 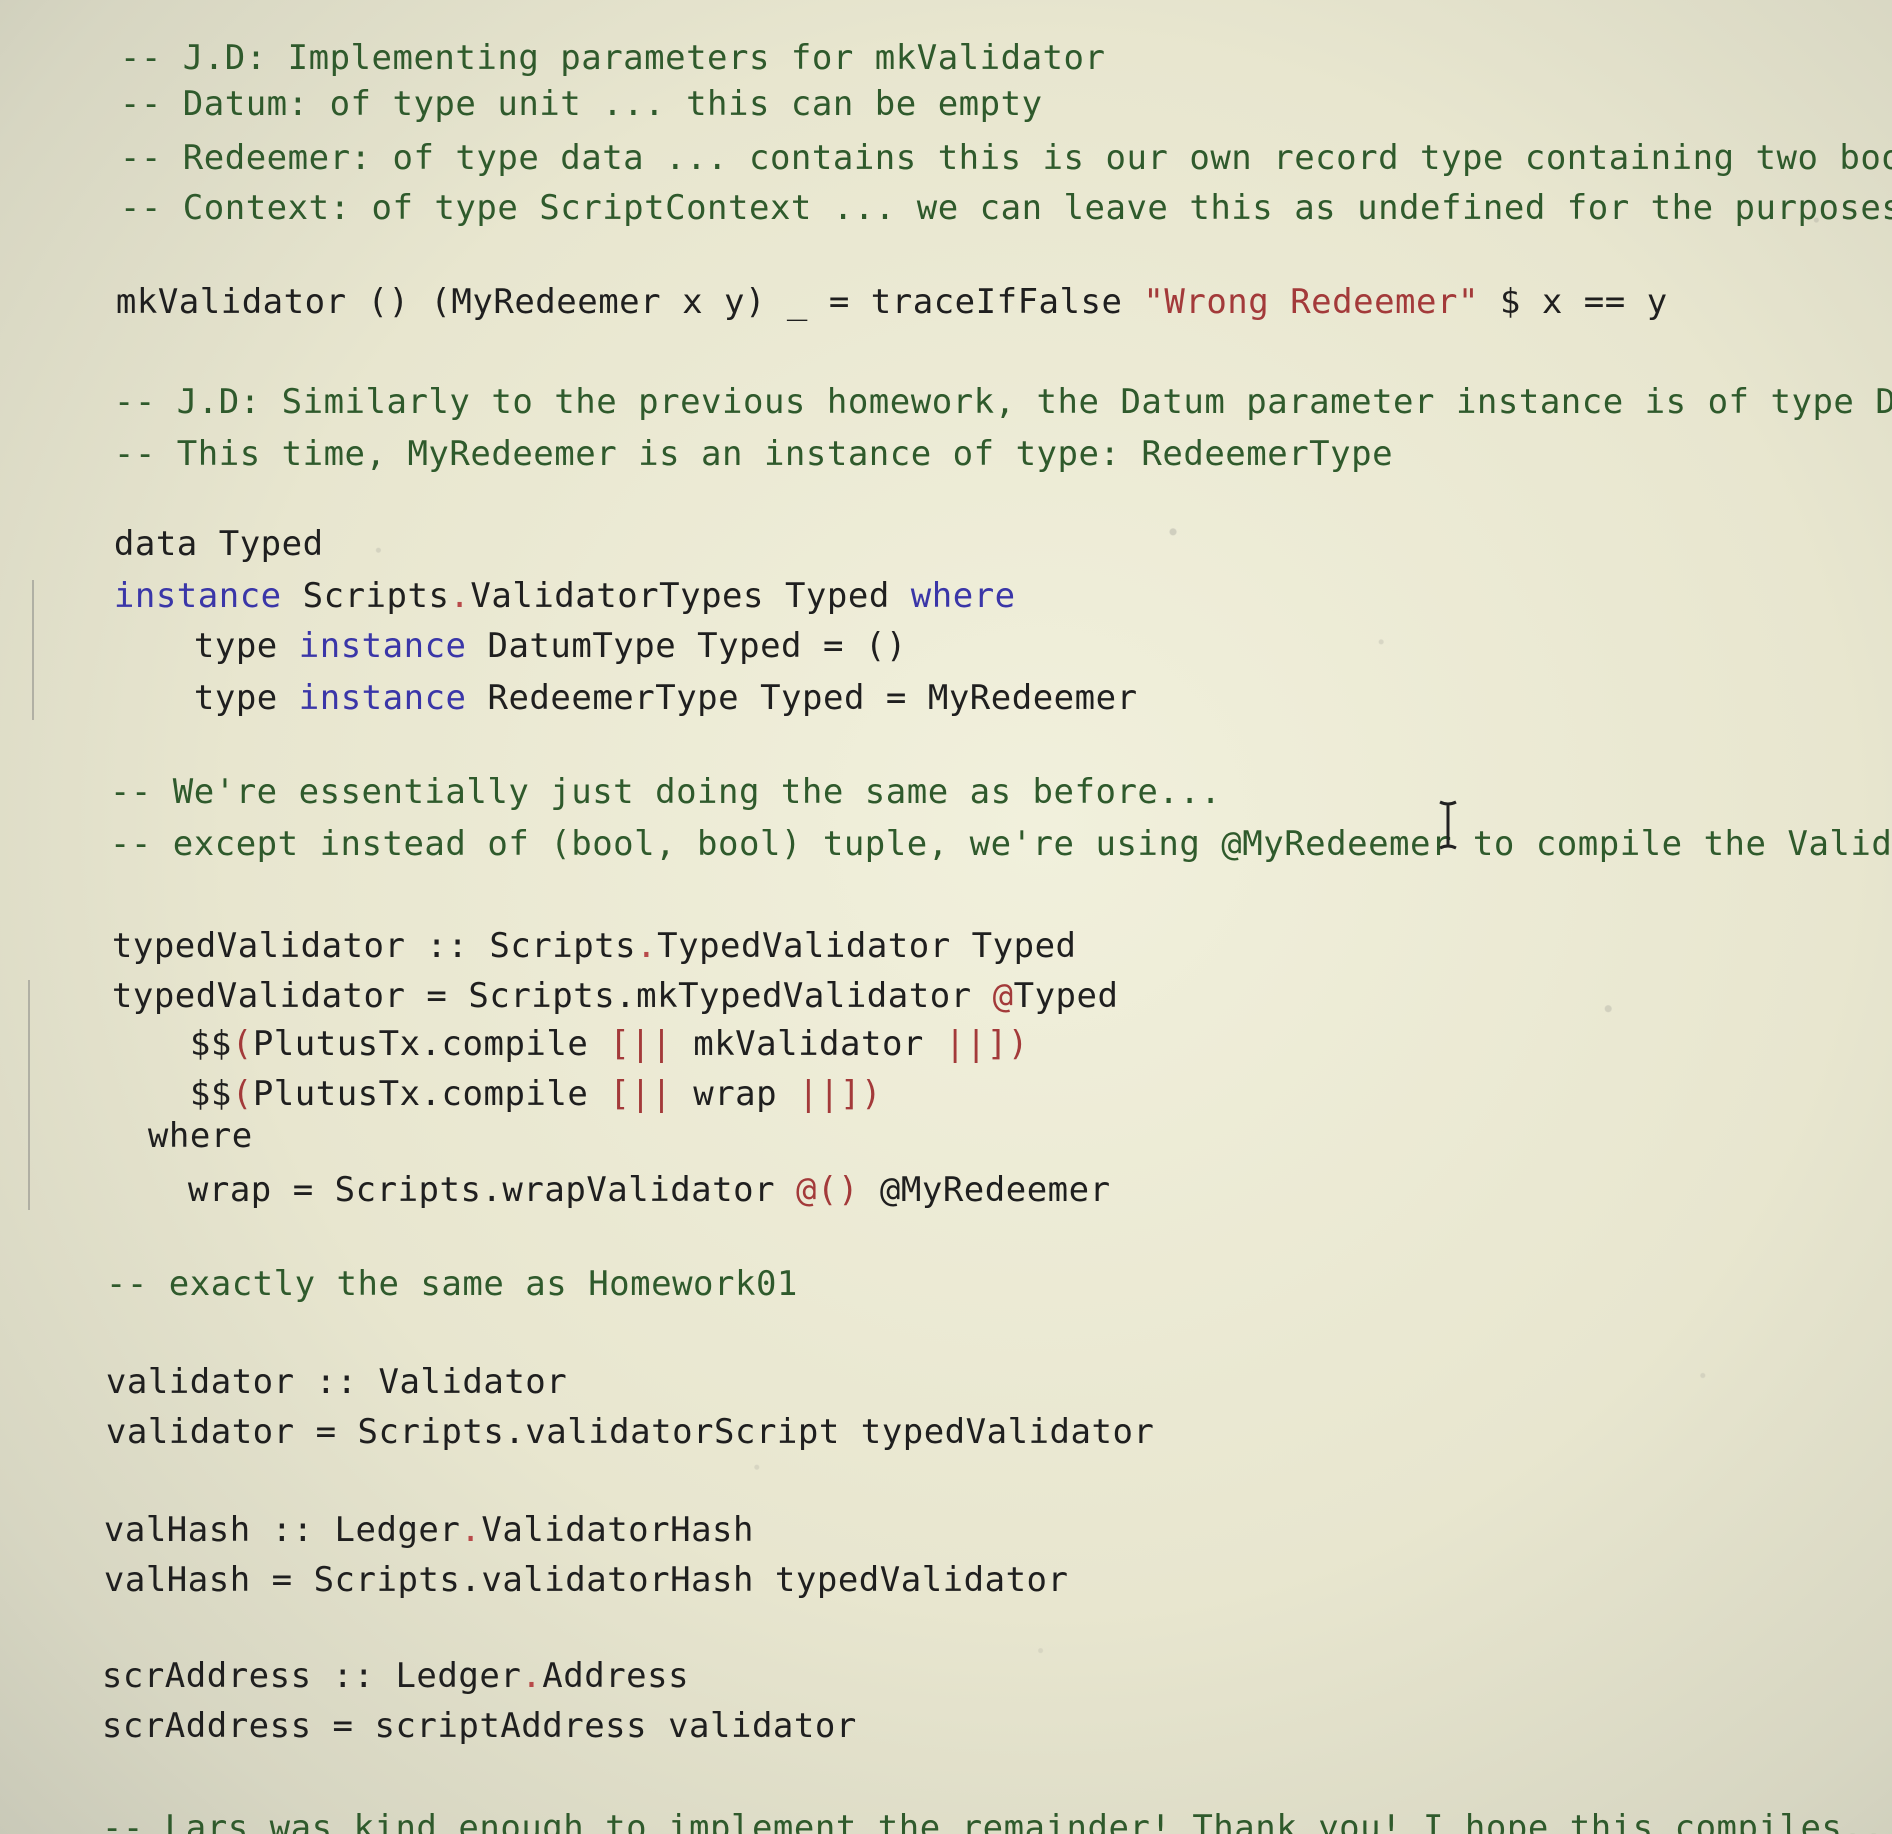 What do you see at coordinates (1066, 996) in the screenshot?
I see `code-text: Typed` at bounding box center [1066, 996].